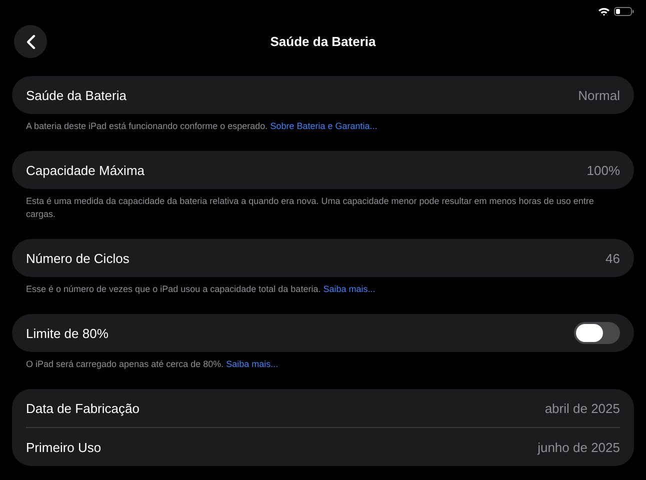  Describe the element at coordinates (64, 447) in the screenshot. I see `row-label: Primeiro Uso` at that location.